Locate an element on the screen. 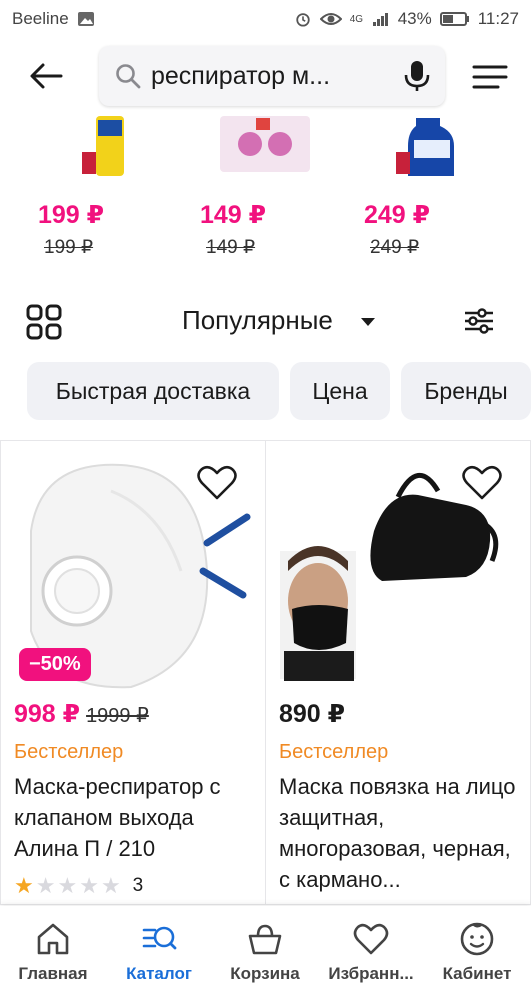 The width and height of the screenshot is (531, 1000). nav-profile: Кабинет is located at coordinates (477, 953).